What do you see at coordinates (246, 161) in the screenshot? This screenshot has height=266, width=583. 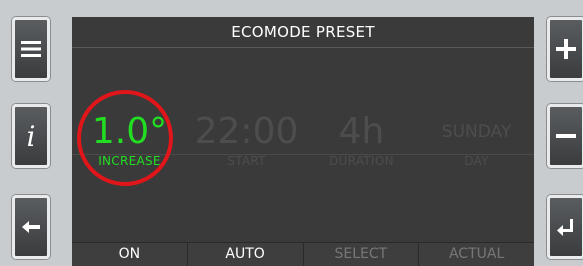 I see `start-label: START` at bounding box center [246, 161].